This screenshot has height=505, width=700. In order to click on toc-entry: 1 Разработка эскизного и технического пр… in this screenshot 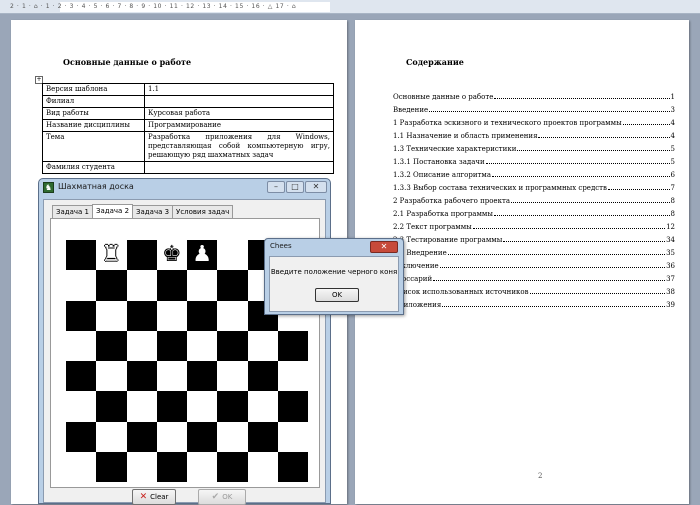, I will do `click(534, 120)`.